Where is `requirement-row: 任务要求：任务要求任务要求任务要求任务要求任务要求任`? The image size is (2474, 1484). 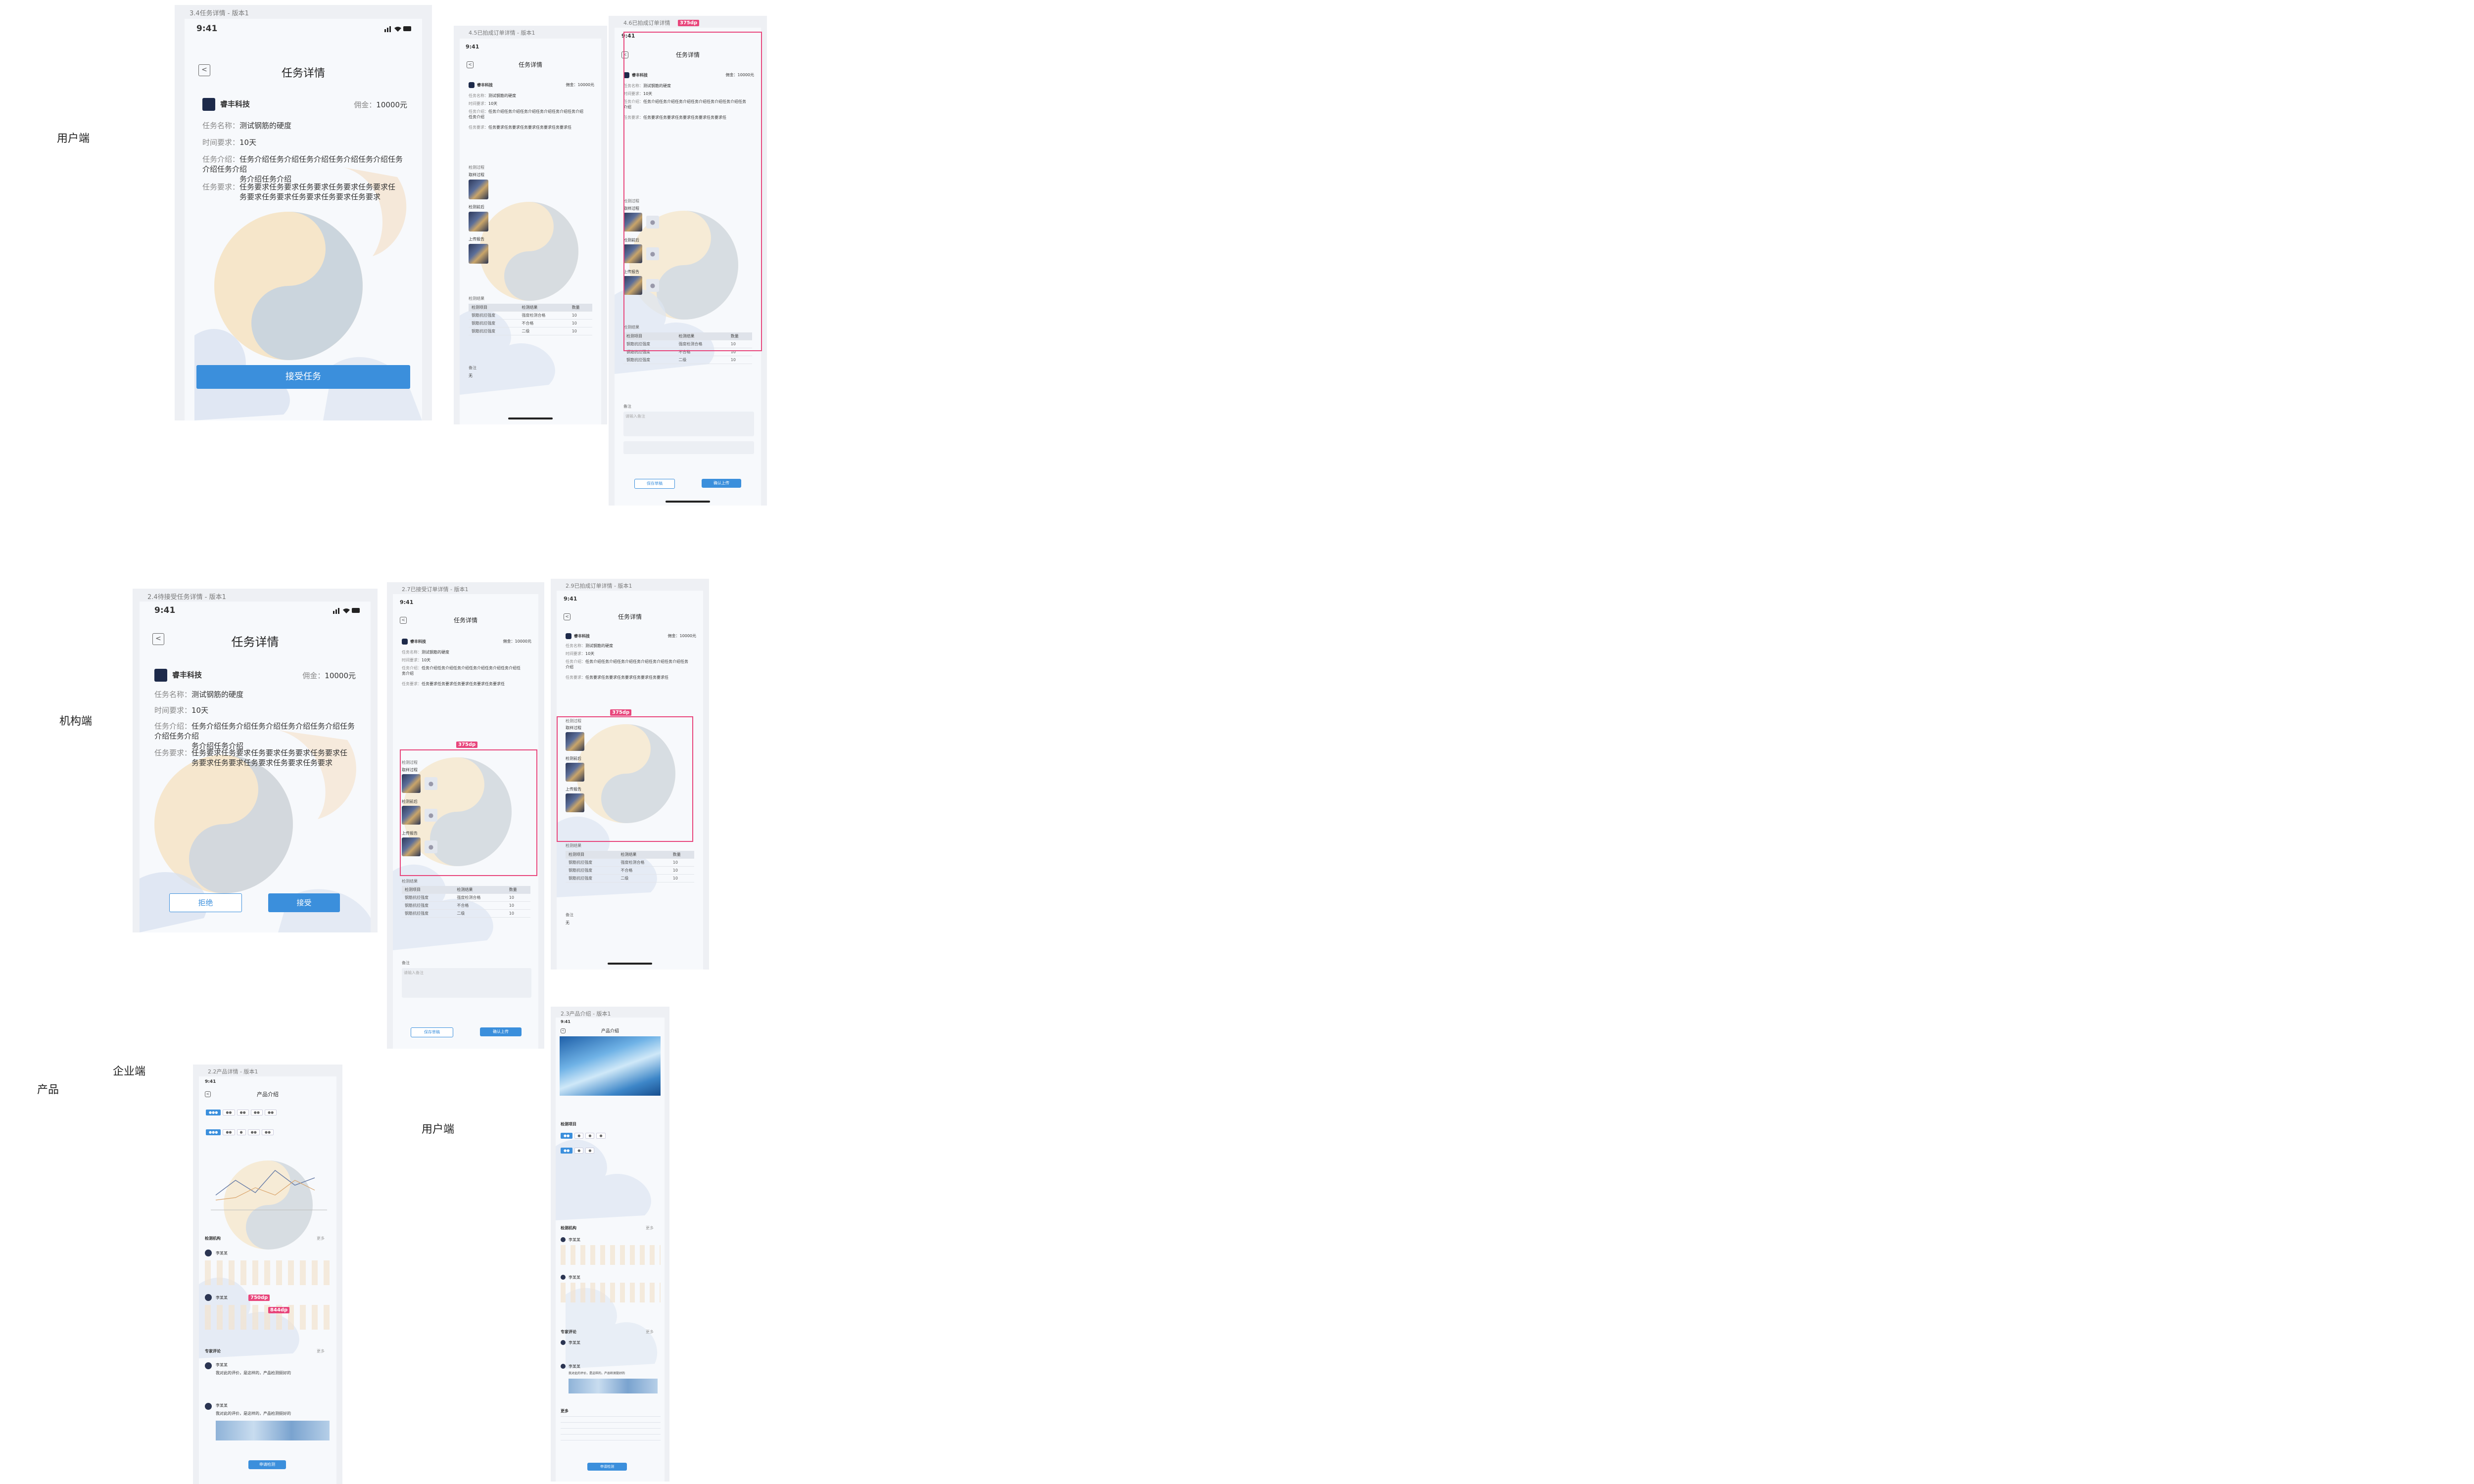 requirement-row: 任务要求：任务要求任务要求任务要求任务要求任务要求任 is located at coordinates (463, 684).